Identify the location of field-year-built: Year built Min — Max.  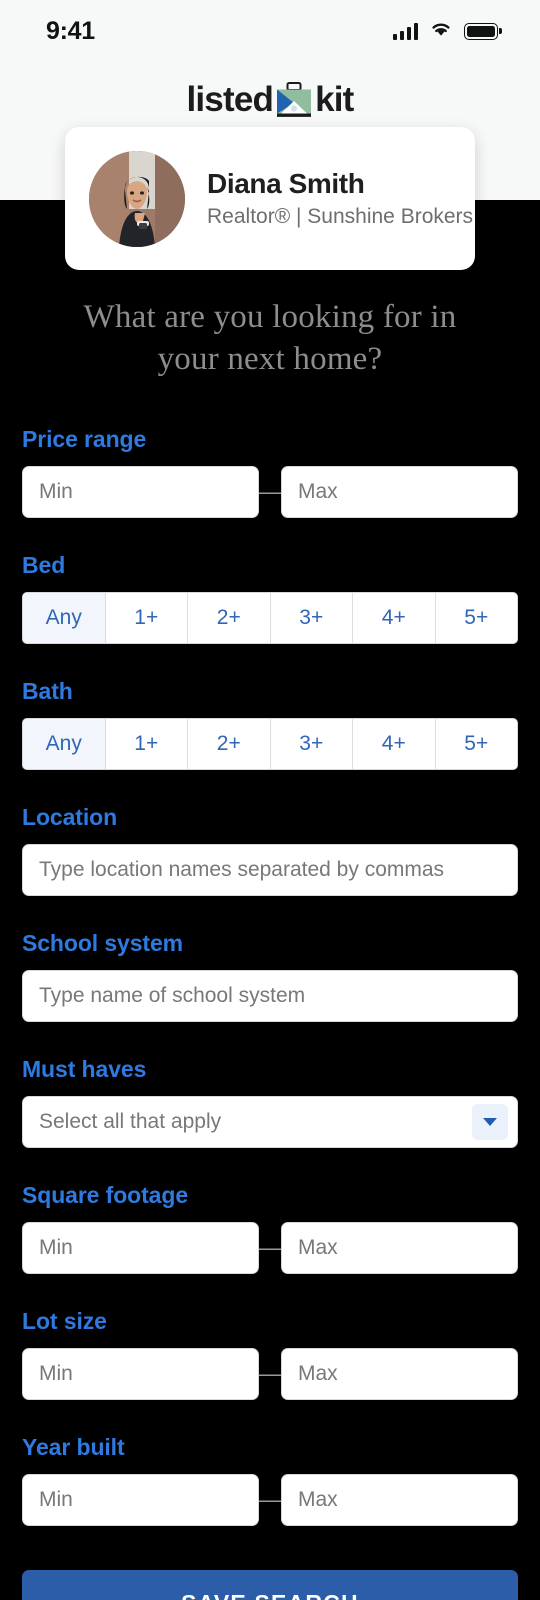
(270, 1480).